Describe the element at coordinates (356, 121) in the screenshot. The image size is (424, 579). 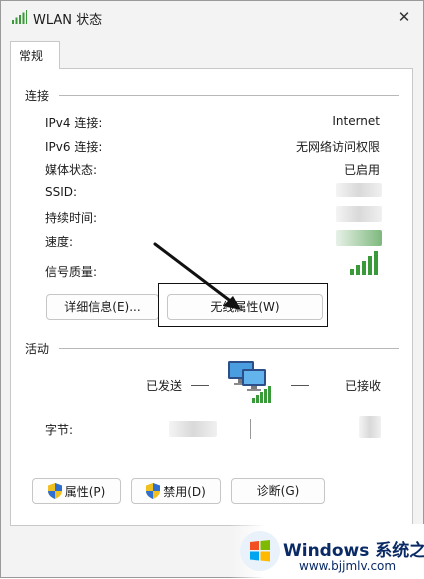
I see `ipv4-value: Internet` at that location.